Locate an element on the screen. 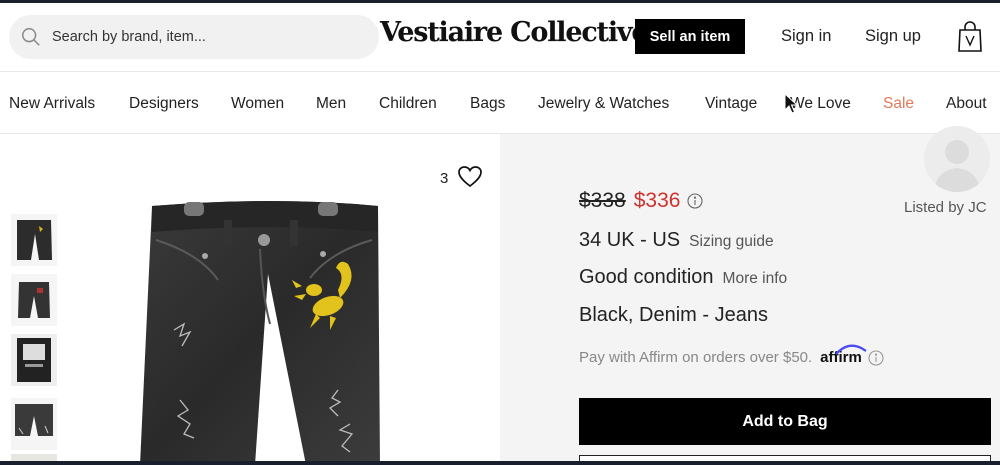 The image size is (1000, 465). heart-icon is located at coordinates (470, 177).